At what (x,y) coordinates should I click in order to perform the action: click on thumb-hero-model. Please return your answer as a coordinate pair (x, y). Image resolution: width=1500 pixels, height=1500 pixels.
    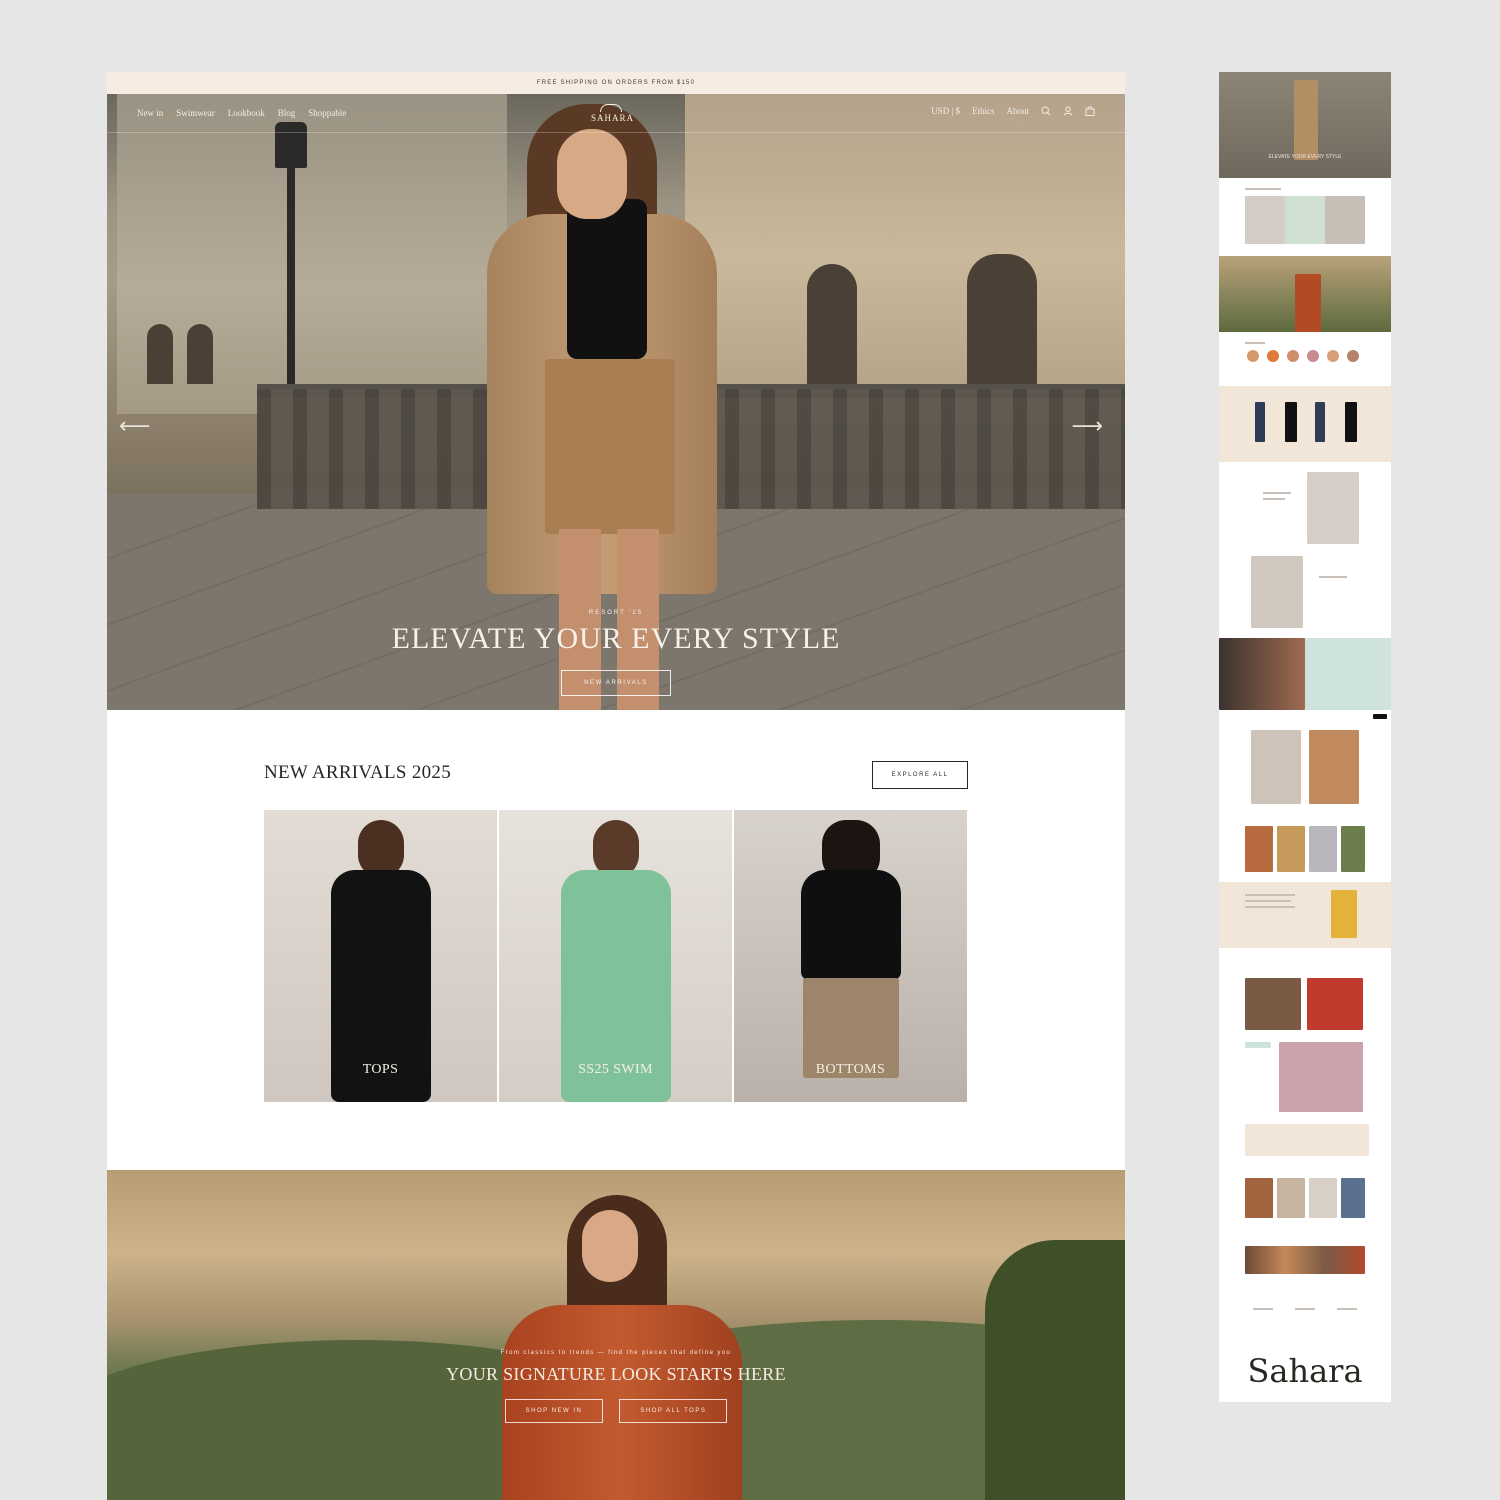
    Looking at the image, I should click on (1306, 120).